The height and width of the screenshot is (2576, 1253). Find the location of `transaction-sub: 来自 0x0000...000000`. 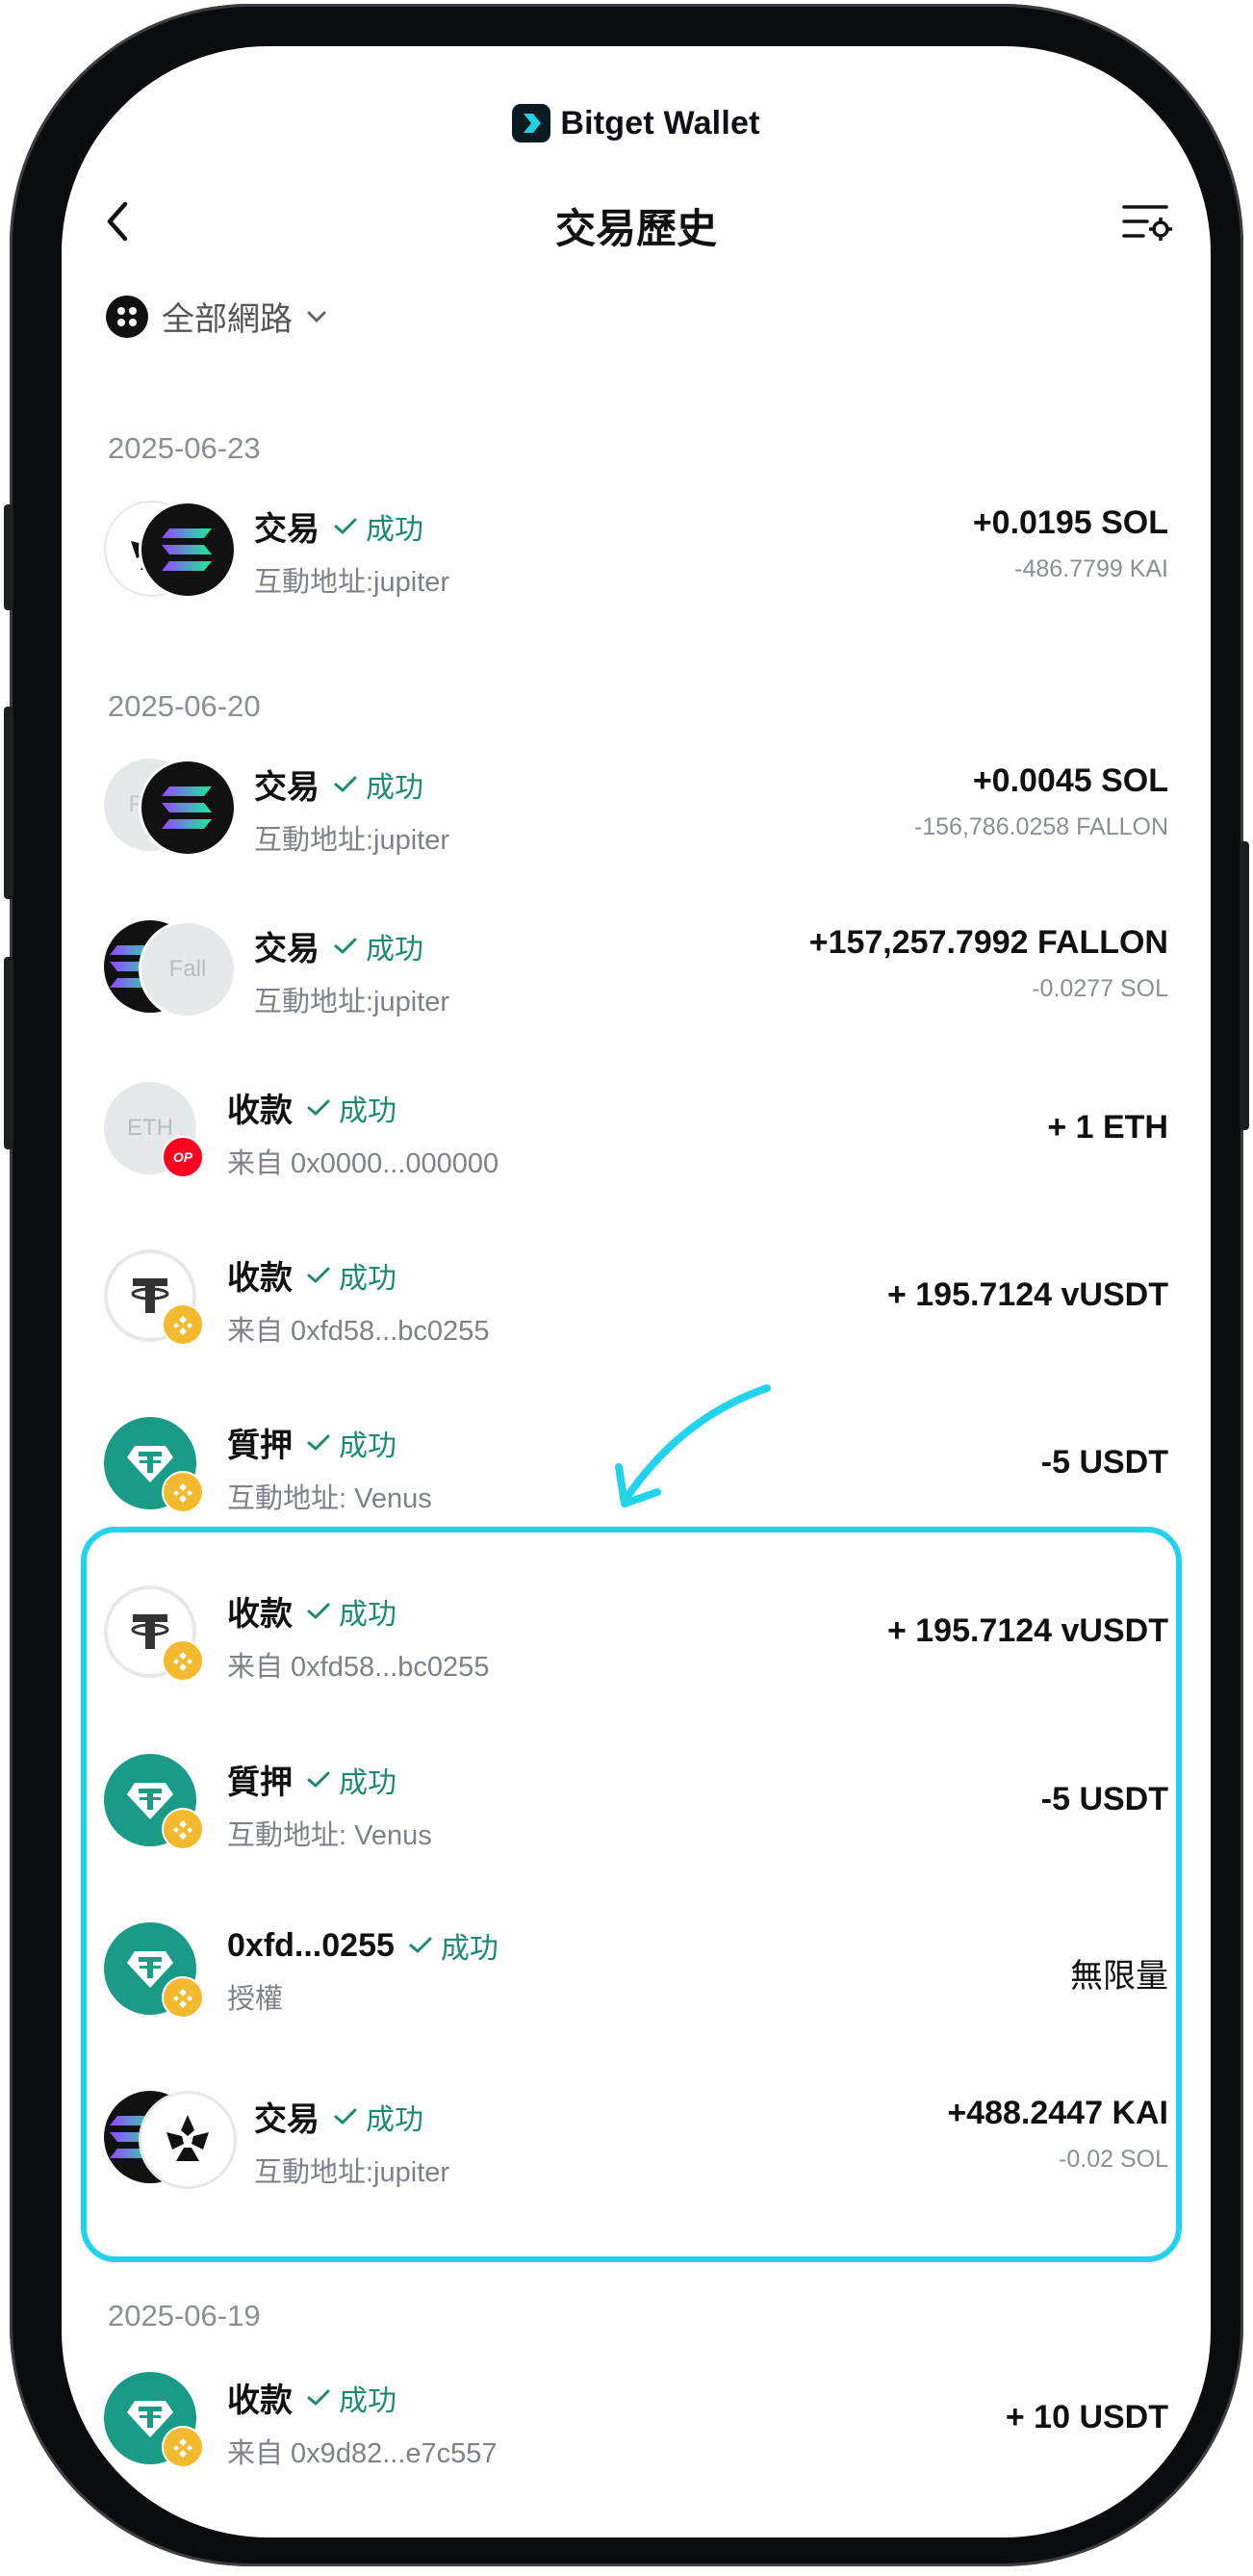

transaction-sub: 来自 0x0000...000000 is located at coordinates (363, 1164).